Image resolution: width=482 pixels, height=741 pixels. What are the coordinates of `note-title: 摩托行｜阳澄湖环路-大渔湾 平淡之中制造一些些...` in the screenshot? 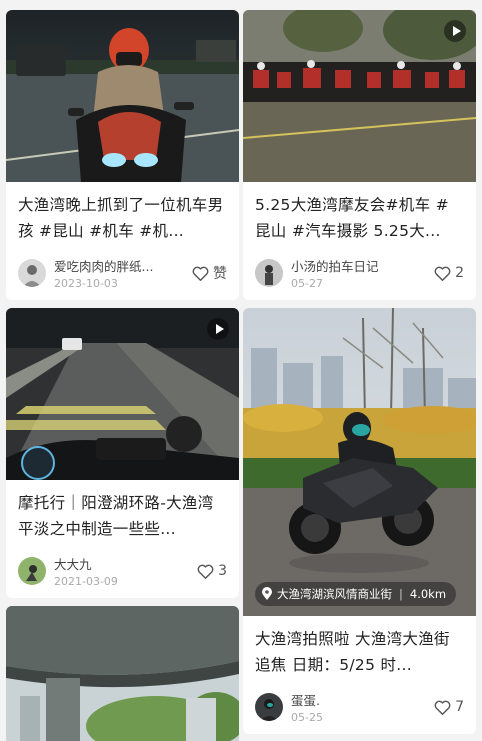 It's located at (122, 513).